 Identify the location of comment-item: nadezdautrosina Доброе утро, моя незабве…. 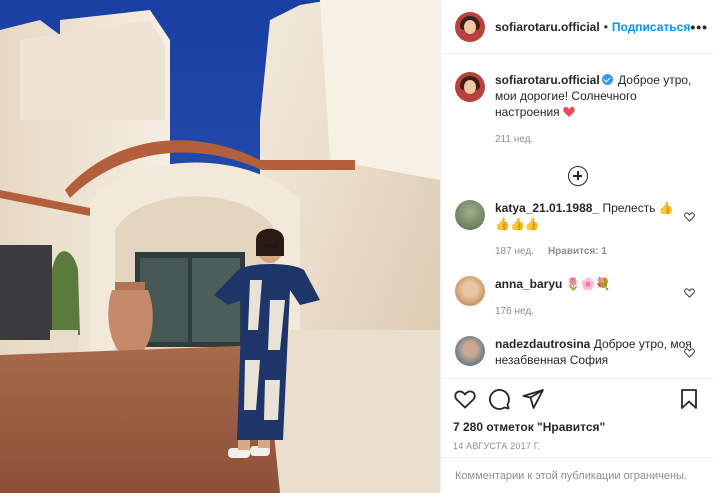
(578, 352).